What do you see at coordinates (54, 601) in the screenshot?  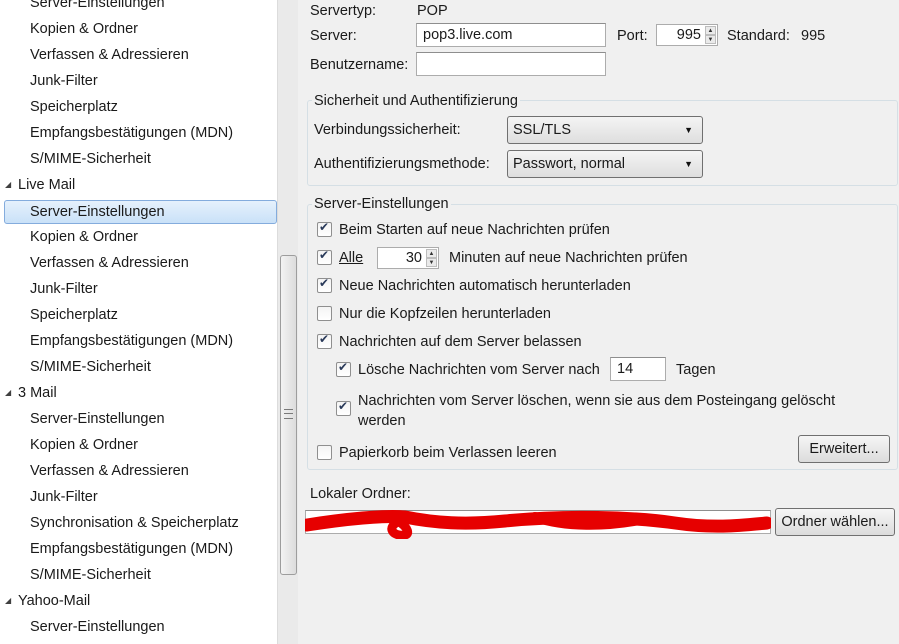 I see `tree-item-label: Yahoo-Mail` at bounding box center [54, 601].